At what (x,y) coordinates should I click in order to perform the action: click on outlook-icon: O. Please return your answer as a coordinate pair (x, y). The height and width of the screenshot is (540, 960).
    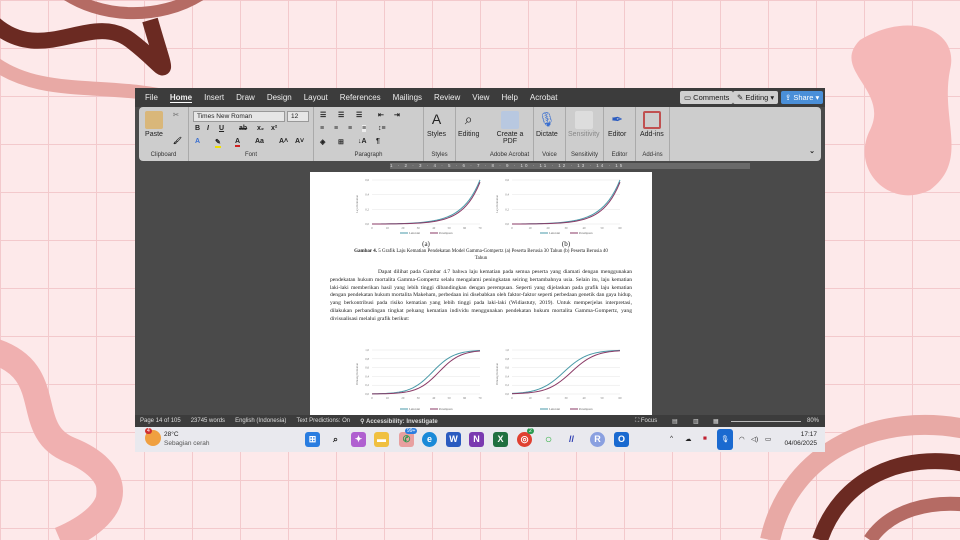
    Looking at the image, I should click on (621, 439).